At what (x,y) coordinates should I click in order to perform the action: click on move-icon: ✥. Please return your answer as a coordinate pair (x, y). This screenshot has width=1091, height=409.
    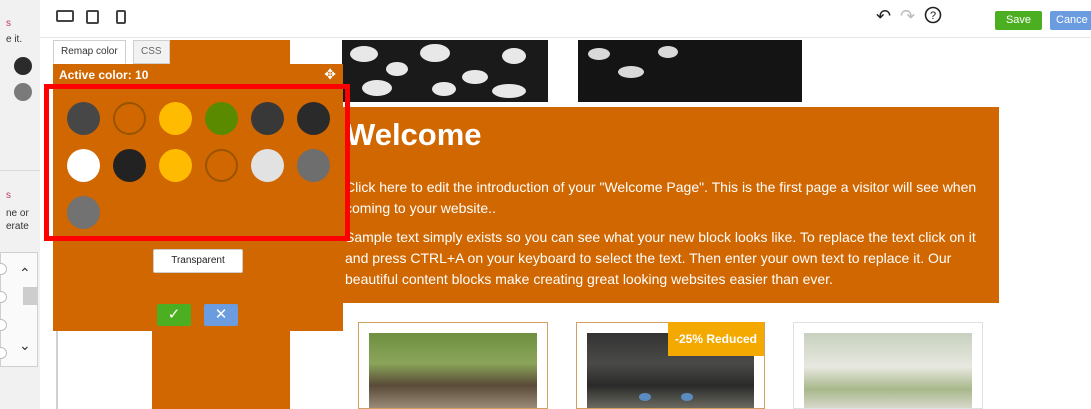
    Looking at the image, I should click on (330, 74).